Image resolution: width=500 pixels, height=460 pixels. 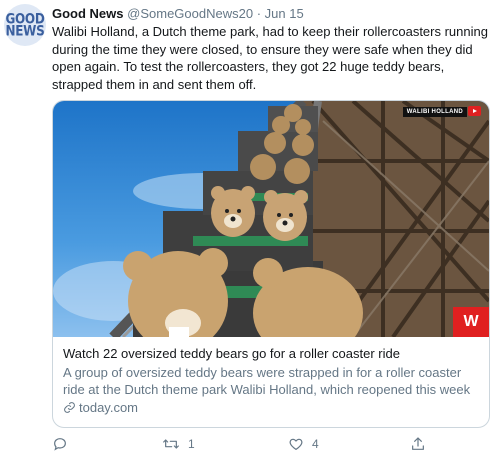 What do you see at coordinates (296, 444) in the screenshot?
I see `like-icon` at bounding box center [296, 444].